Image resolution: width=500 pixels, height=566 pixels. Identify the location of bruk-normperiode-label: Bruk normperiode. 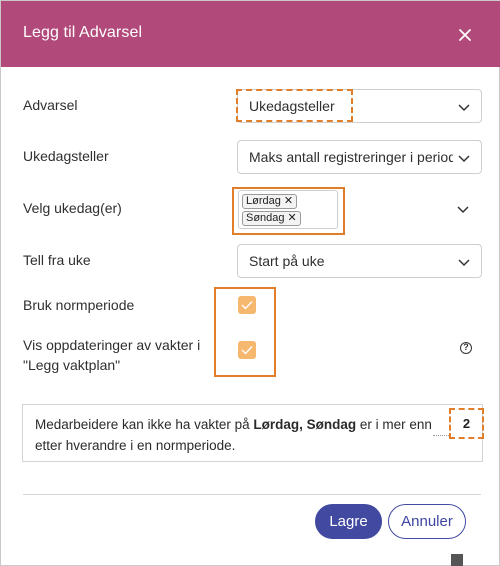
(79, 305).